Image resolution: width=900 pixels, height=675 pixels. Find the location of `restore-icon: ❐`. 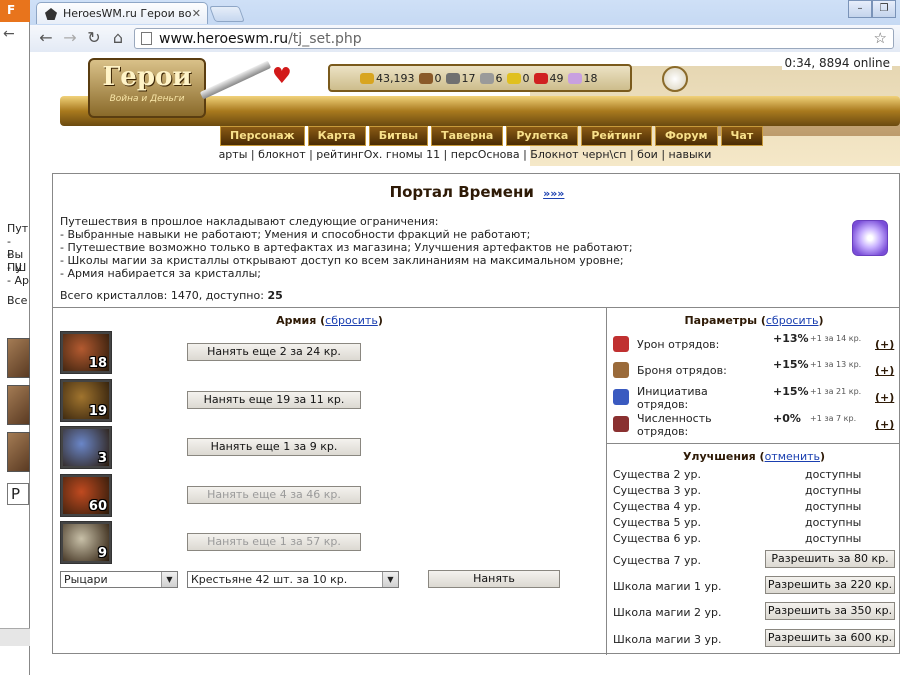

restore-icon: ❐ is located at coordinates (884, 9).